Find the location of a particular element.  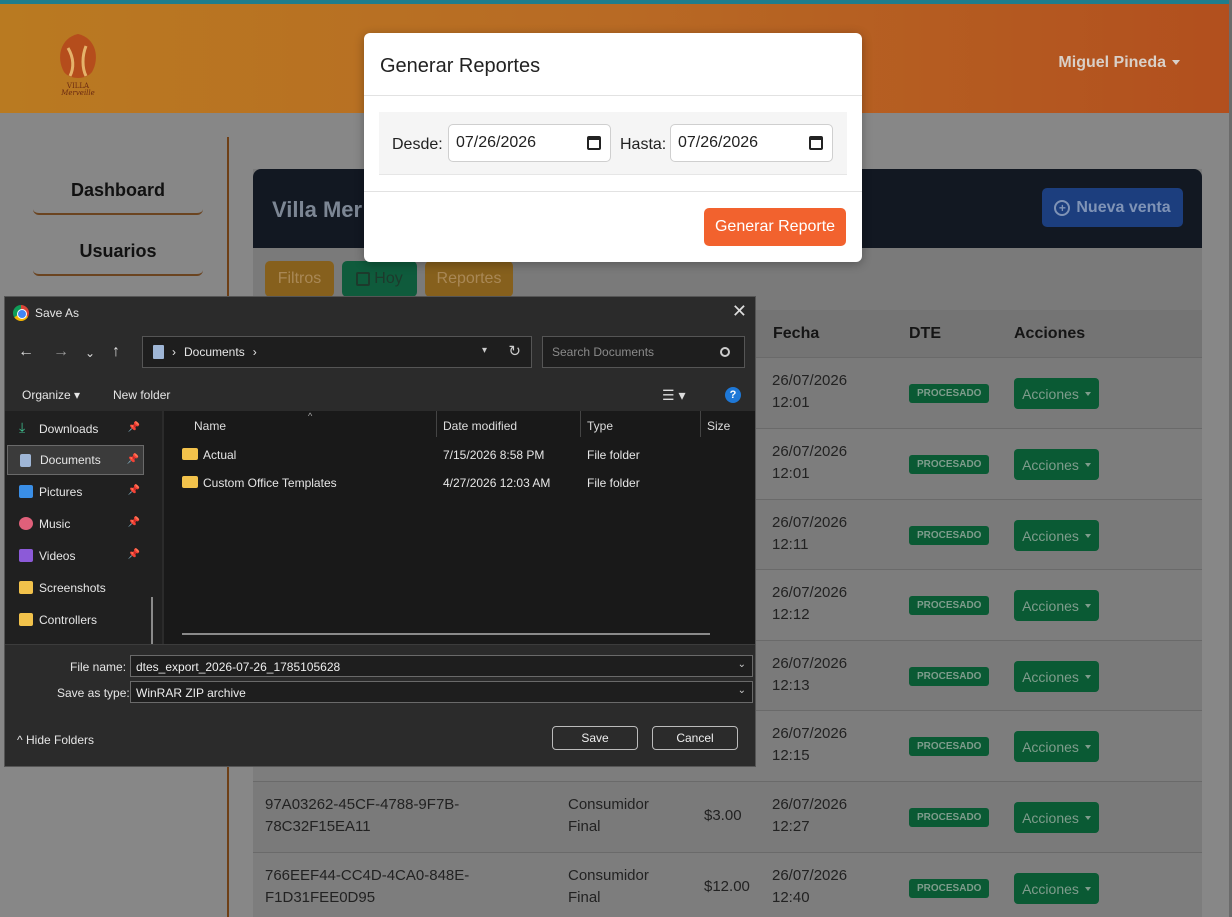

nav-item-music: Music 📌 is located at coordinates (75, 524).